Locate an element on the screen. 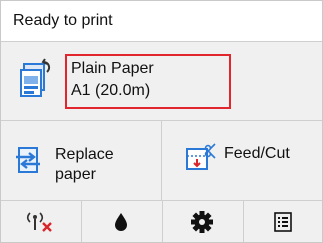  wireless-disconnected-icon is located at coordinates (39, 222).